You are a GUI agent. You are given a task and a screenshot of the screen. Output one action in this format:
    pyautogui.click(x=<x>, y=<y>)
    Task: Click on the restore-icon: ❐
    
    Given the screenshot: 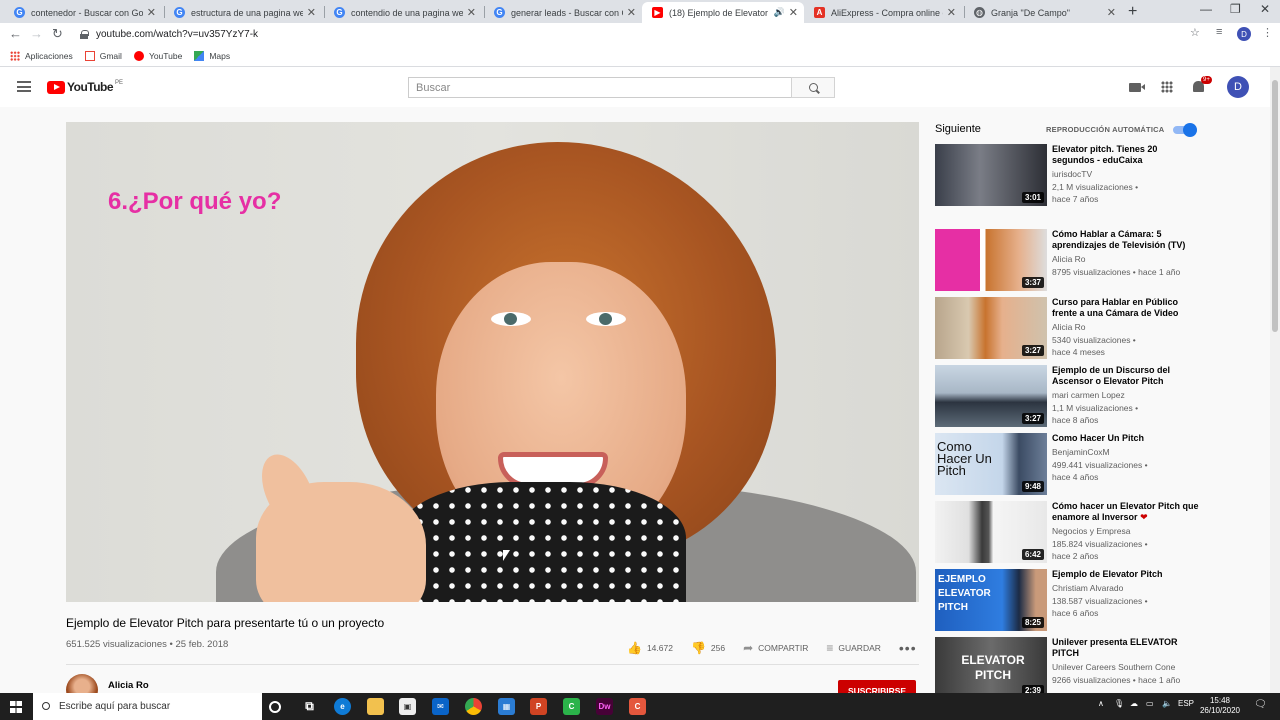 What is the action you would take?
    pyautogui.click(x=1235, y=9)
    